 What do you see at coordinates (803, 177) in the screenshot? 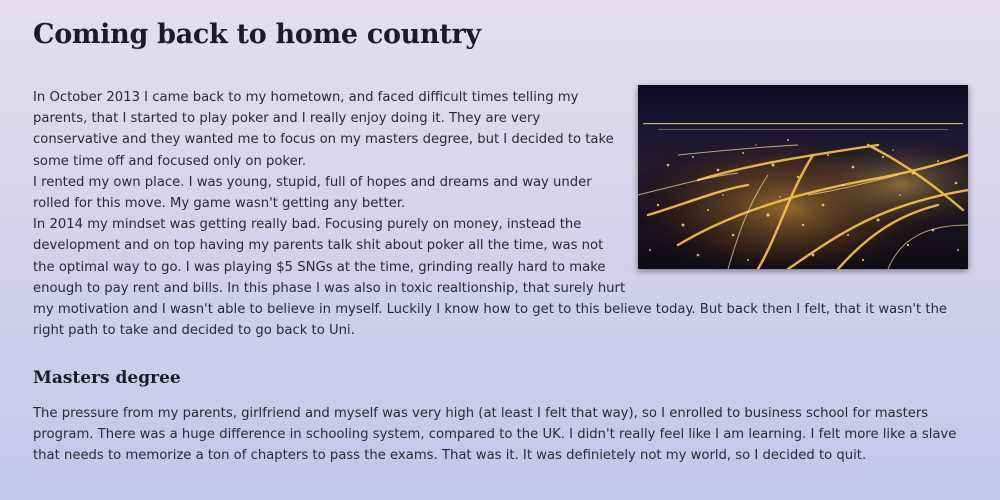
I see `city-night-photo` at bounding box center [803, 177].